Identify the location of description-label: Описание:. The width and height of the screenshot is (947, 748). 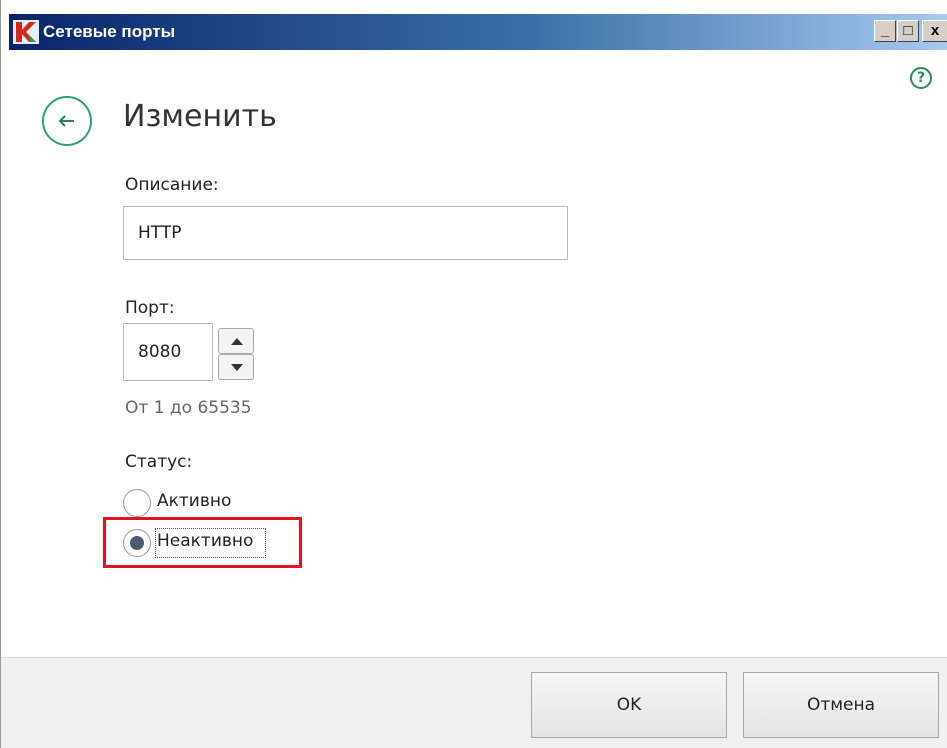
(172, 185).